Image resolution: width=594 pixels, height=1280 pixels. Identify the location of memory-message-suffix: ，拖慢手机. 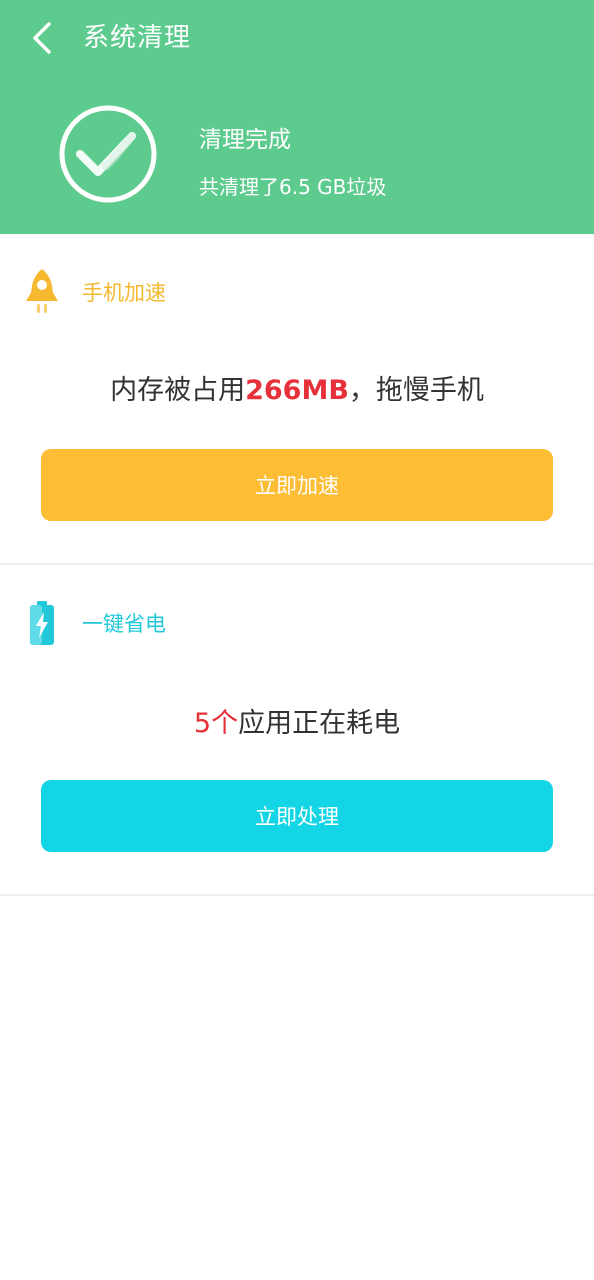
(416, 390).